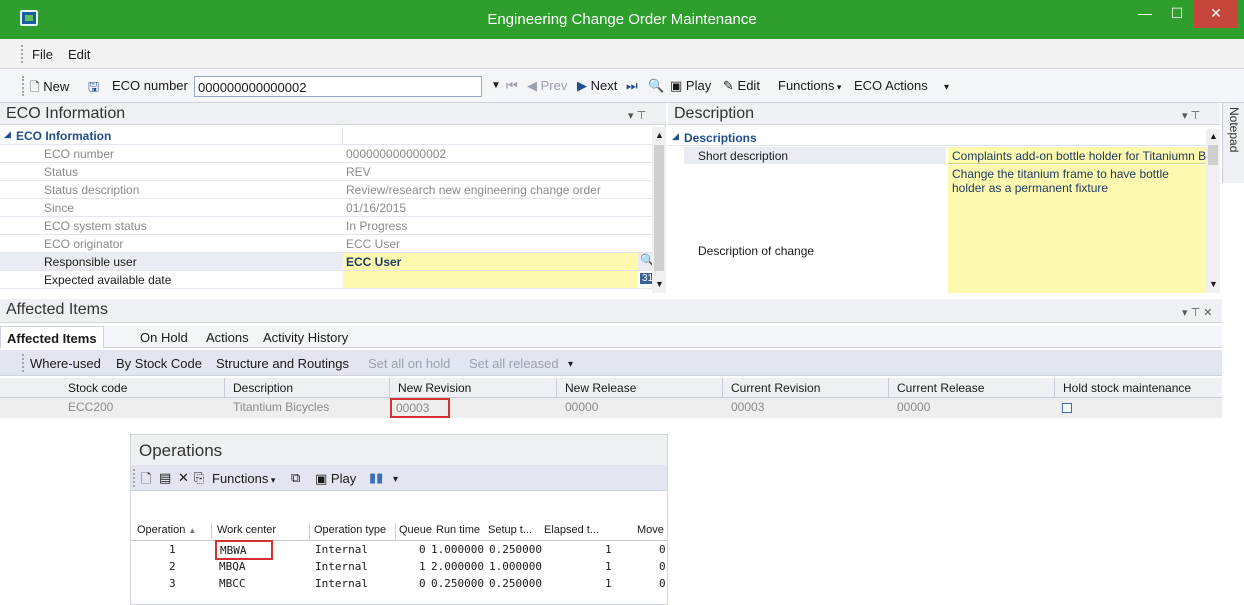 The height and width of the screenshot is (605, 1244). Describe the element at coordinates (159, 363) in the screenshot. I see `by-stock-code-button: By Stock Code` at that location.